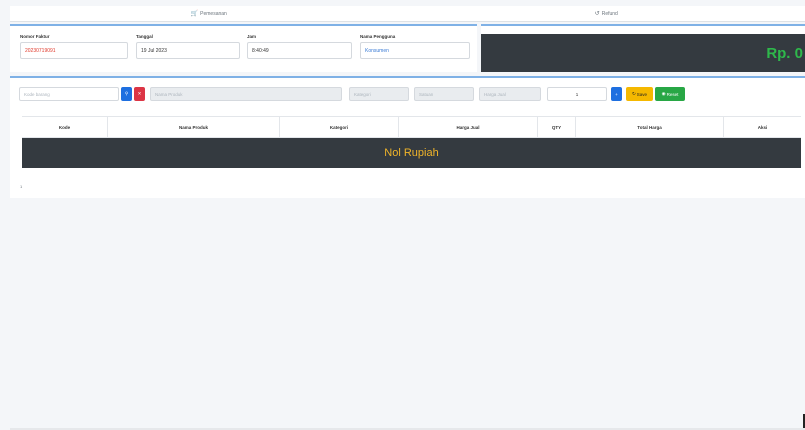 The width and height of the screenshot is (805, 430). I want to click on tab-pemesanan: 🛒 Pemesanan, so click(209, 13).